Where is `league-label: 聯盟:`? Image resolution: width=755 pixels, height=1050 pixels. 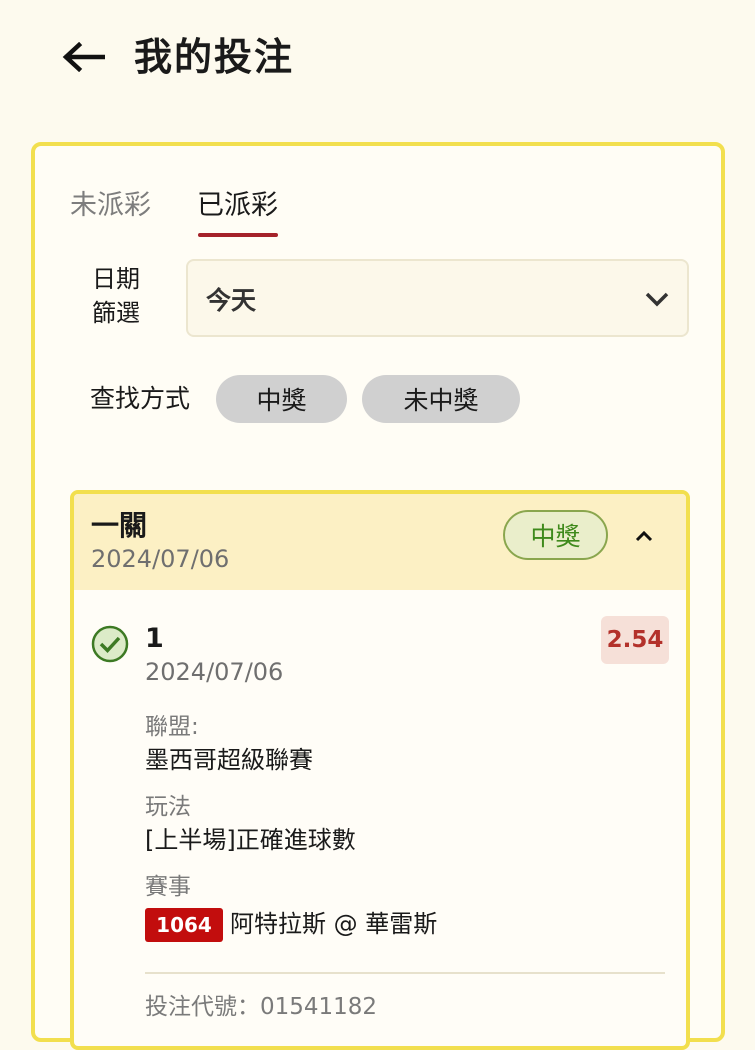 league-label: 聯盟: is located at coordinates (172, 727).